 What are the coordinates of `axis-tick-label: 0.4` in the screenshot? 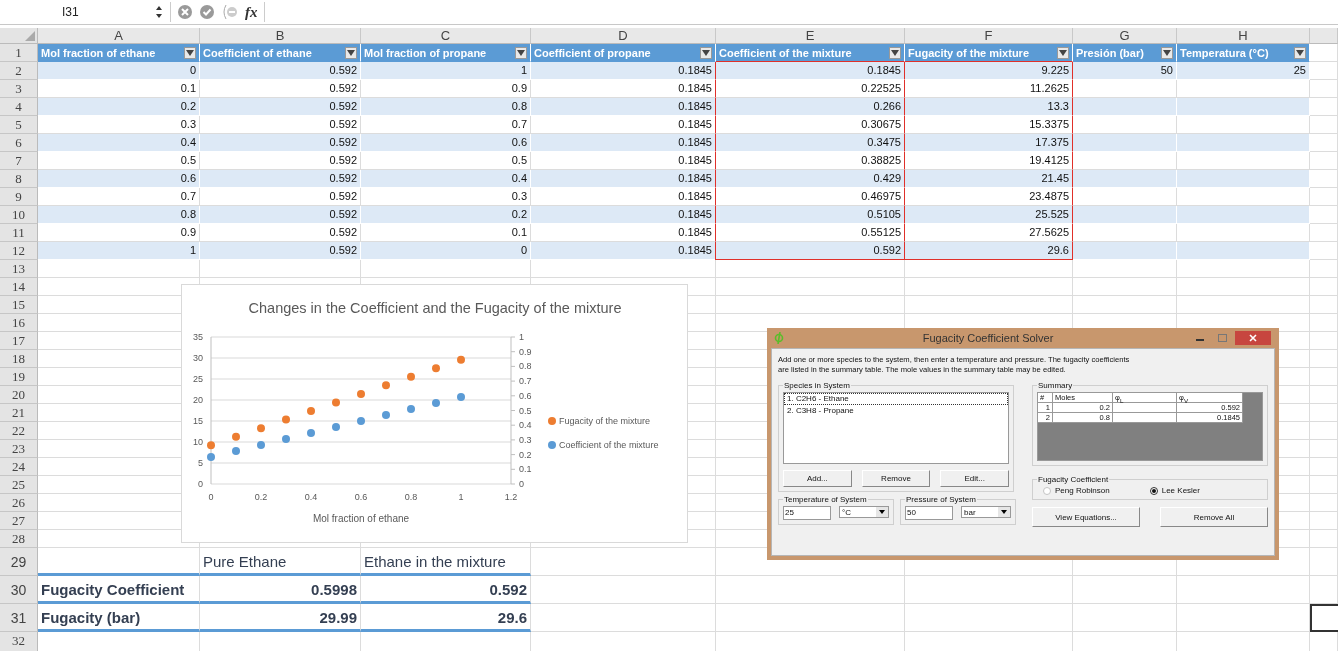 It's located at (311, 497).